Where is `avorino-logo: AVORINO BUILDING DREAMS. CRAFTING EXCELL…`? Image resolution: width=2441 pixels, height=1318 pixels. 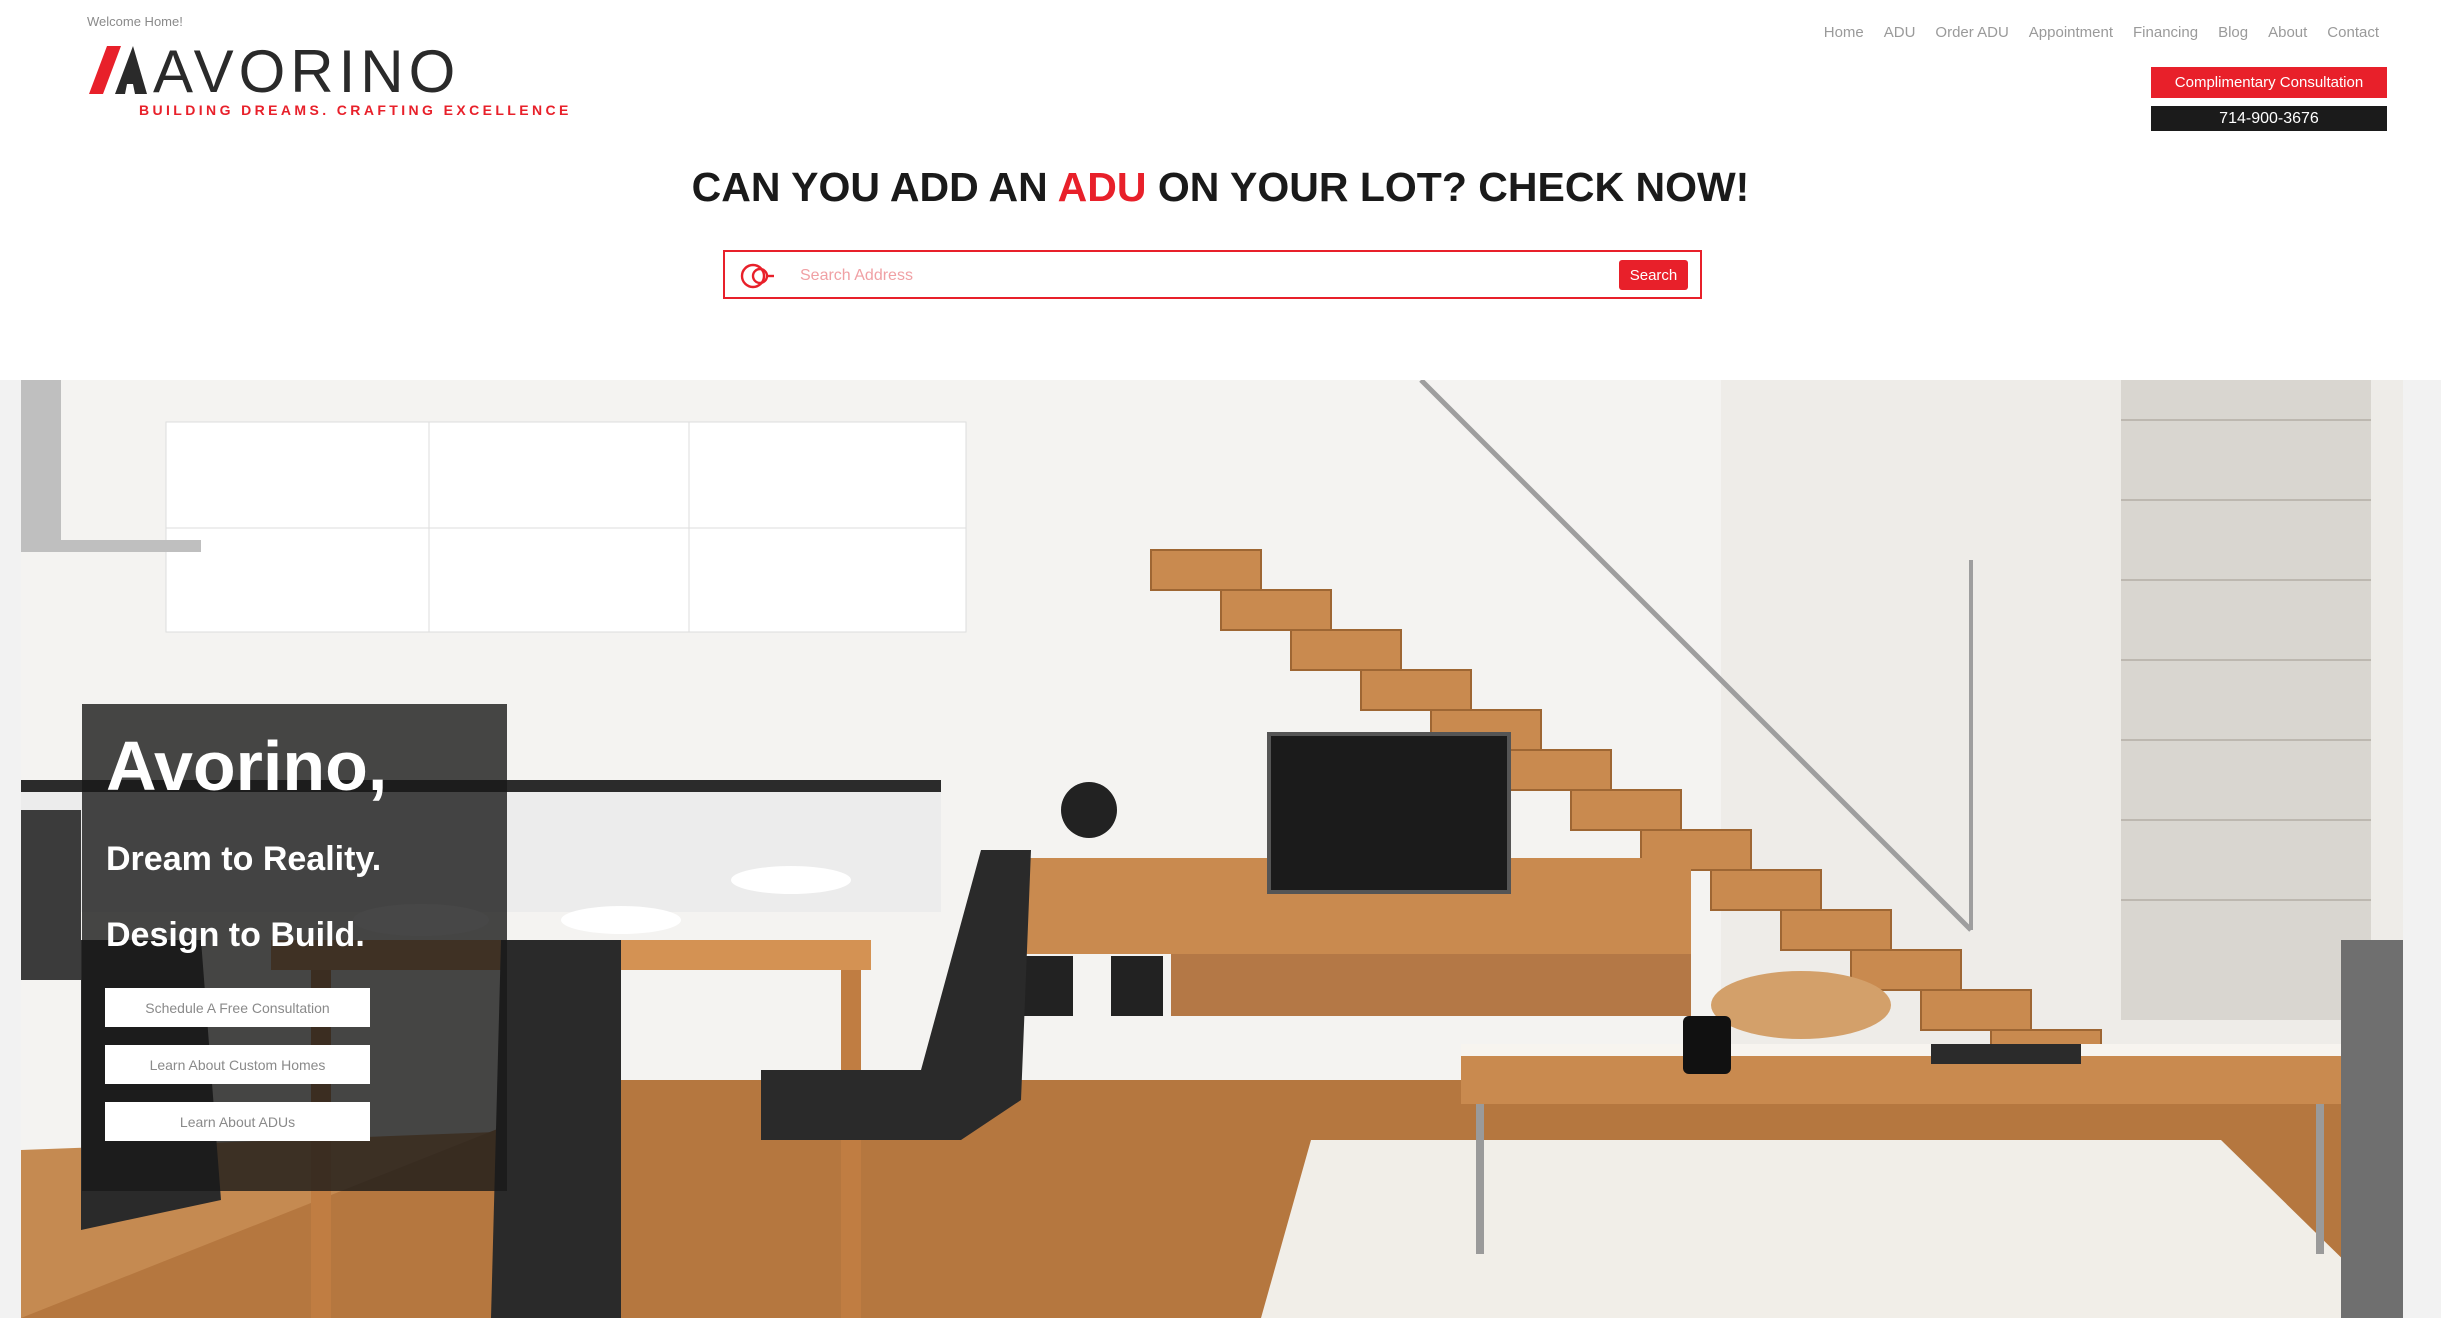
avorino-logo: AVORINO BUILDING DREAMS. CRAFTING EXCELL… is located at coordinates (327, 79).